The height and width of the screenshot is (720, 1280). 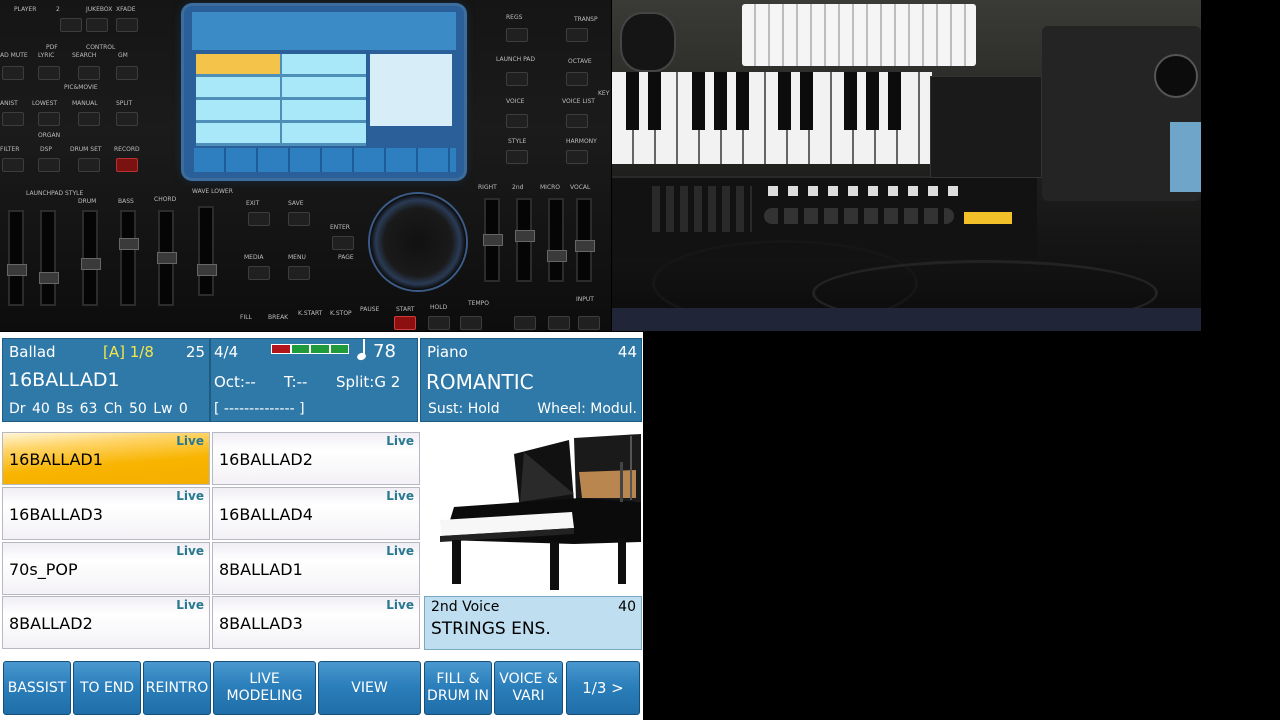 I want to click on panel-label: TEMPO, so click(x=478, y=303).